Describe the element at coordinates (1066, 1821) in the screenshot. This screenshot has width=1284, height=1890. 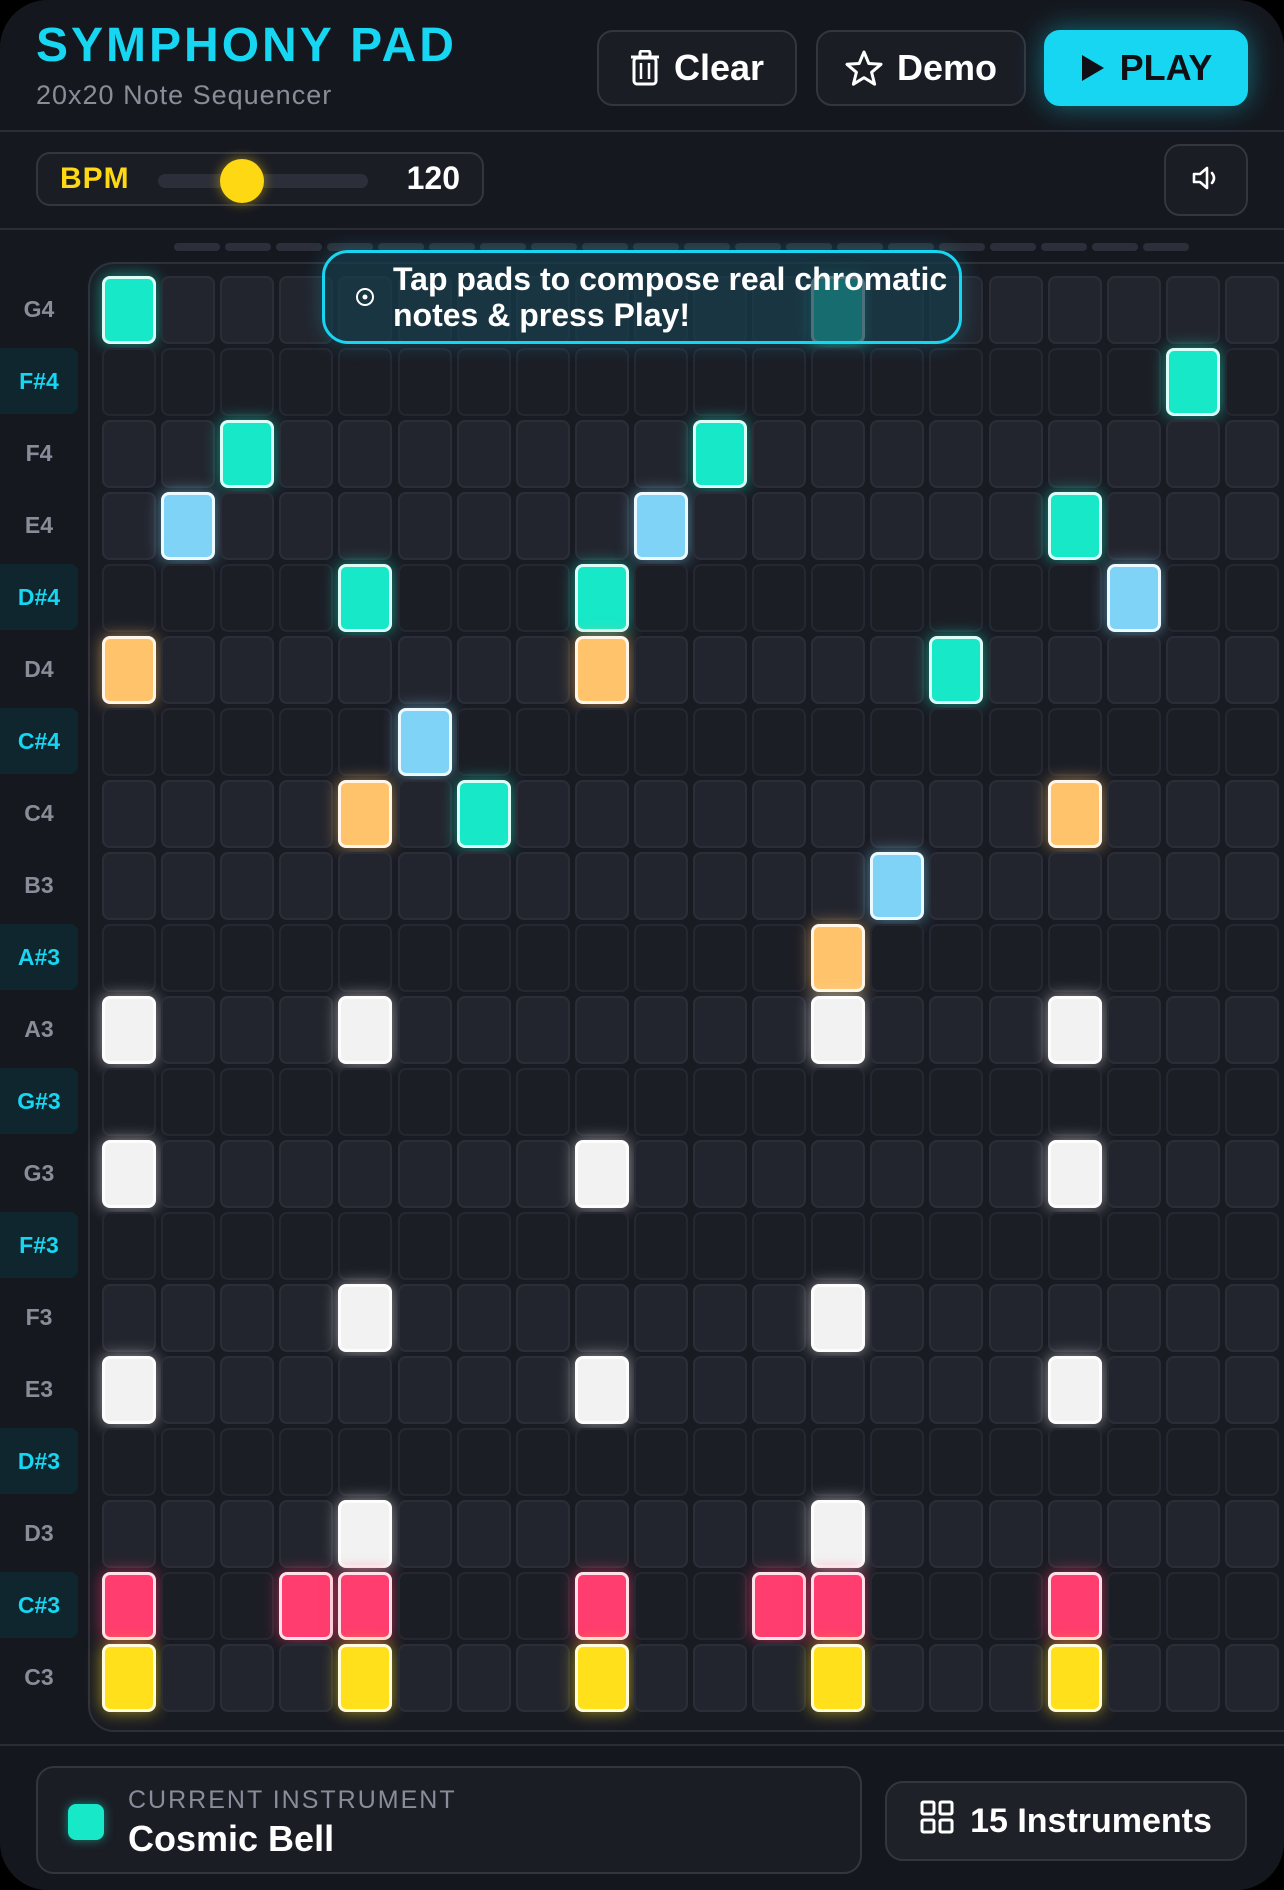
I see `instruments-button: 15 Instruments` at that location.